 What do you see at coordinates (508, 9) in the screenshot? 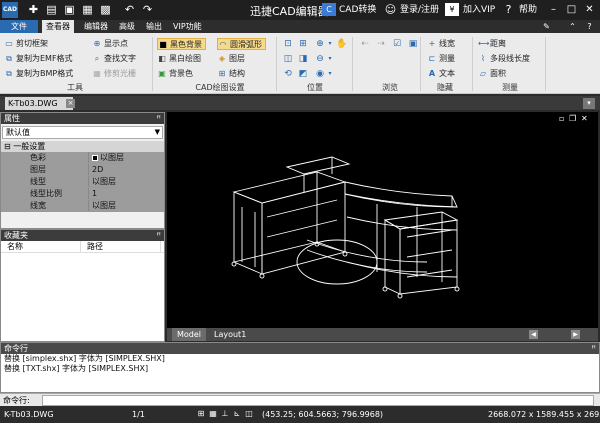
I see `help-icon: ?` at bounding box center [508, 9].